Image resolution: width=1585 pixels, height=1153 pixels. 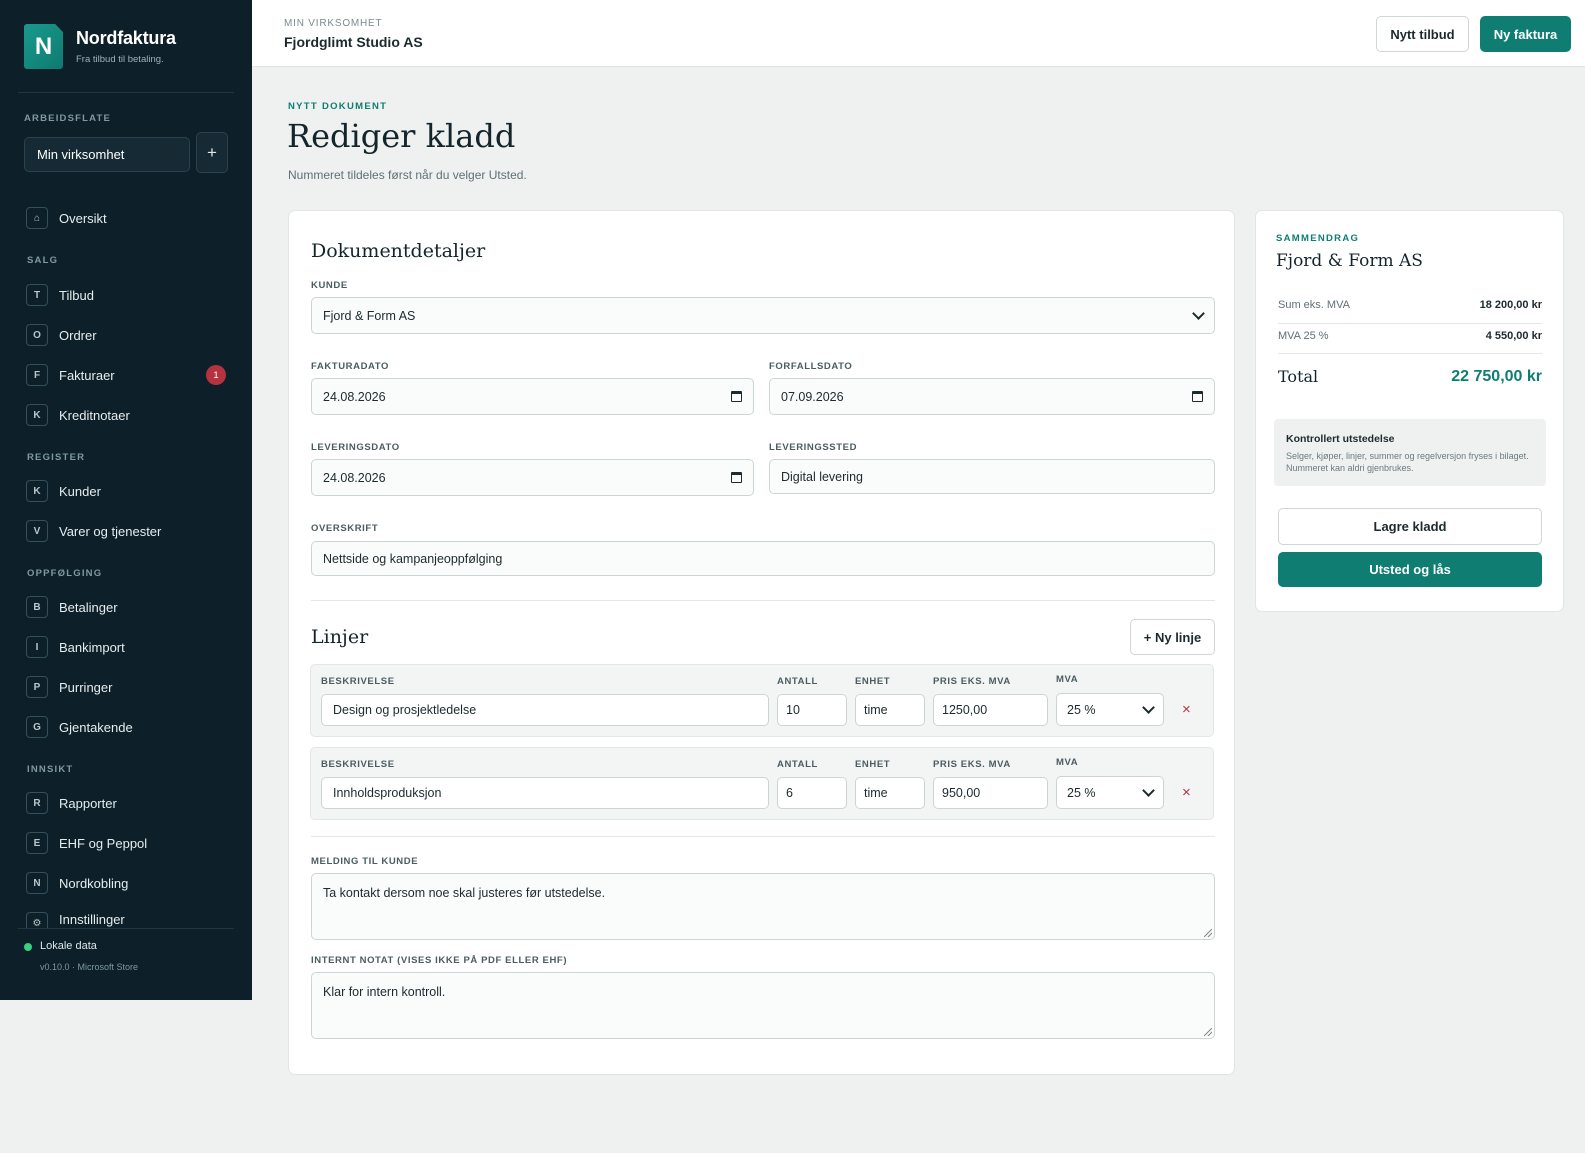 What do you see at coordinates (68, 118) in the screenshot?
I see `section-workspace: ARBEIDSFLATE` at bounding box center [68, 118].